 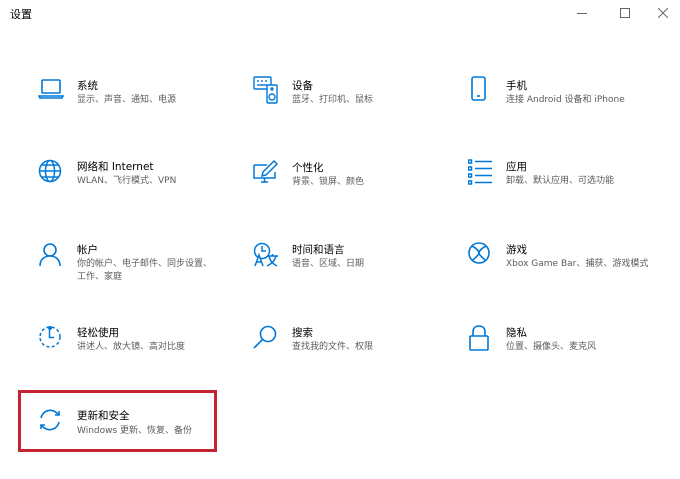 I want to click on tile-description: 你的帐户、电子邮件、同步设置、工作、家庭, so click(x=145, y=270).